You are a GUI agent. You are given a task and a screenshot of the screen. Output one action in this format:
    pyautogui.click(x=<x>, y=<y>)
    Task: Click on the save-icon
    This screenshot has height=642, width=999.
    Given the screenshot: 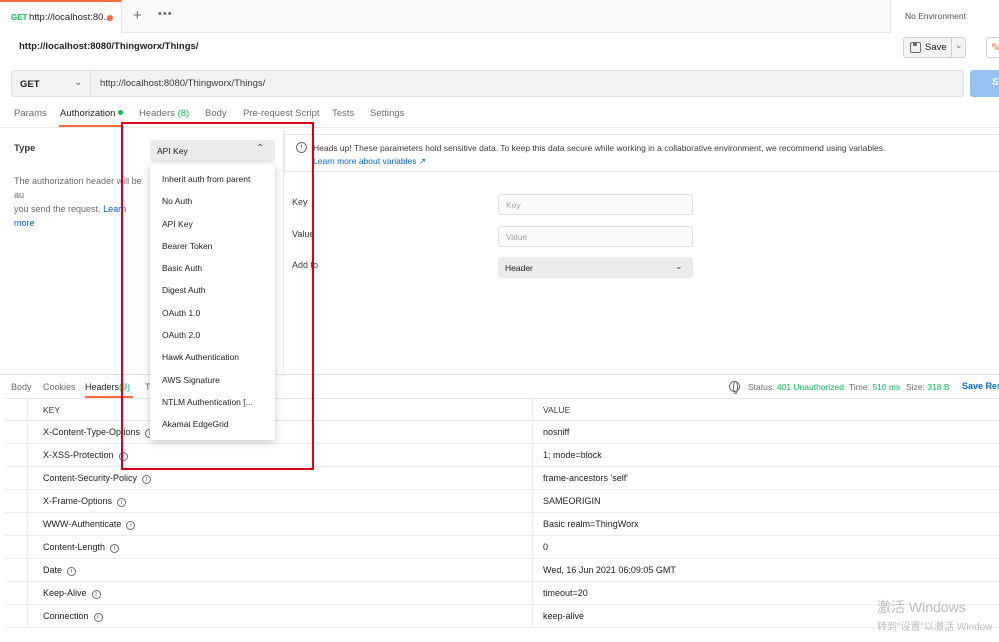 What is the action you would take?
    pyautogui.click(x=915, y=47)
    